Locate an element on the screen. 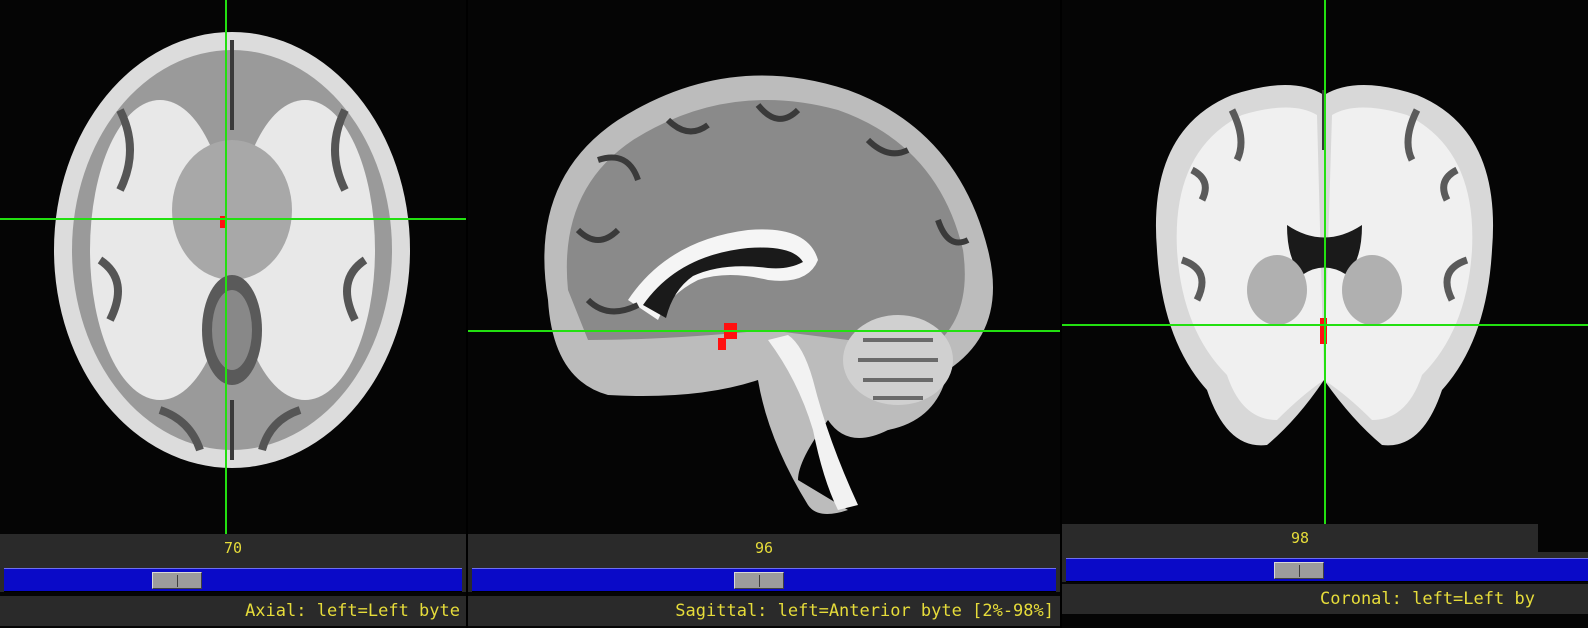 This screenshot has width=1588, height=628. axial-caption: Axial: left=Left byte is located at coordinates (233, 611).